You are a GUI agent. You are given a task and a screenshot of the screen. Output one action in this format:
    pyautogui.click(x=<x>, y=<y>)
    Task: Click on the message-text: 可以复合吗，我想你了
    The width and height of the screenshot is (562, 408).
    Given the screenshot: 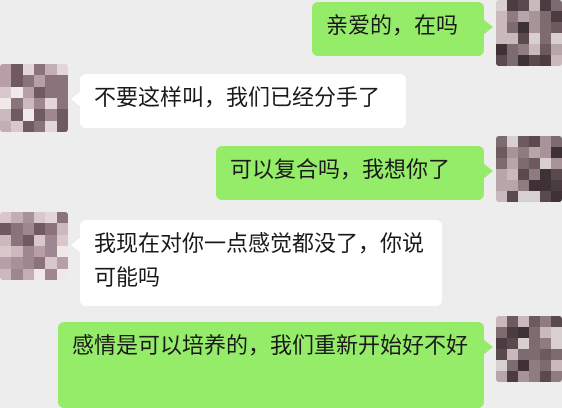 What is the action you would take?
    pyautogui.click(x=340, y=170)
    